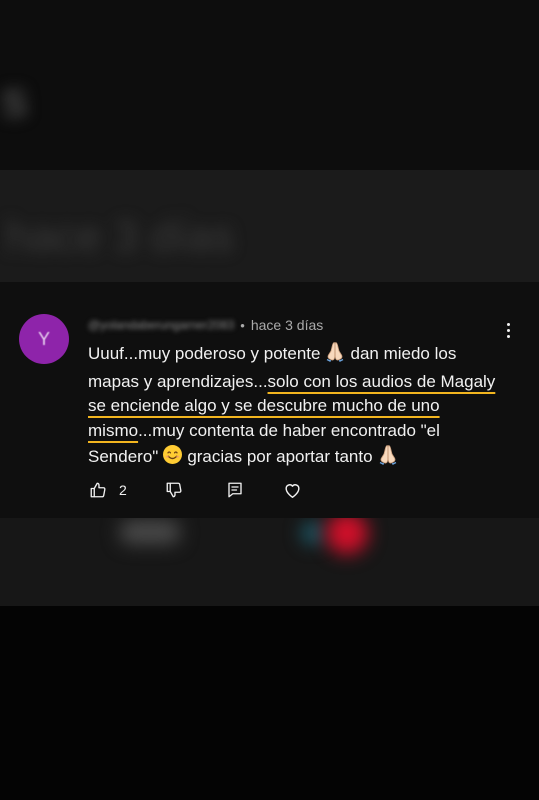 Image resolution: width=539 pixels, height=800 pixels. I want to click on comment-timestamp: hace 3 días, so click(287, 325).